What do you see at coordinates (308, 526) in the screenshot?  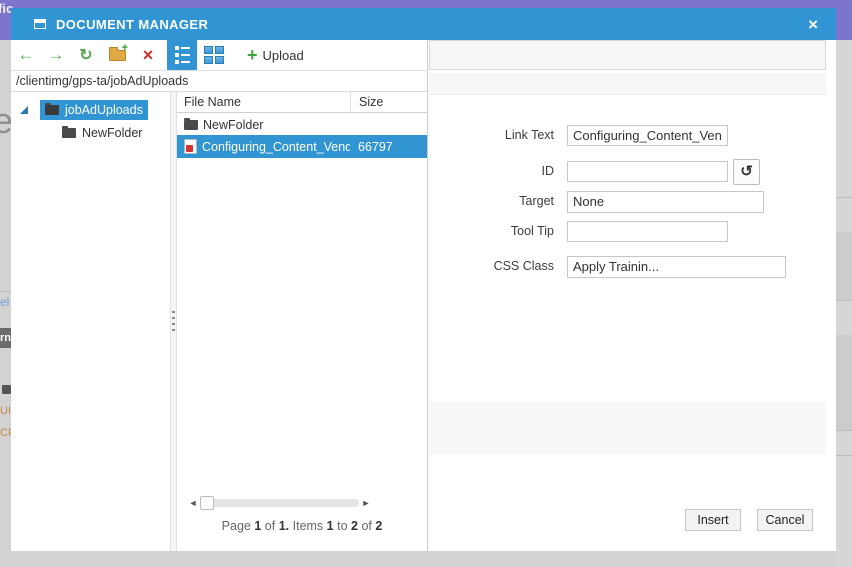 I see `pager-text: Items` at bounding box center [308, 526].